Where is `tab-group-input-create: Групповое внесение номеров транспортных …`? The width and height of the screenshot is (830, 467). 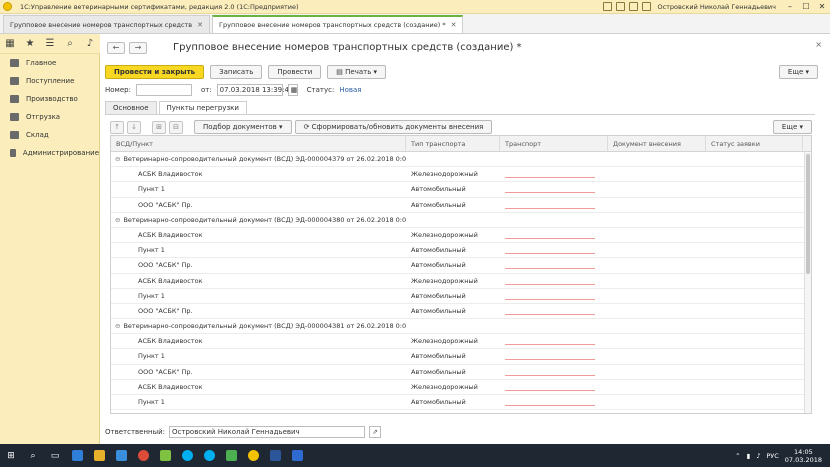
tab-group-input-create: Групповое внесение номеров транспортных … is located at coordinates (338, 24).